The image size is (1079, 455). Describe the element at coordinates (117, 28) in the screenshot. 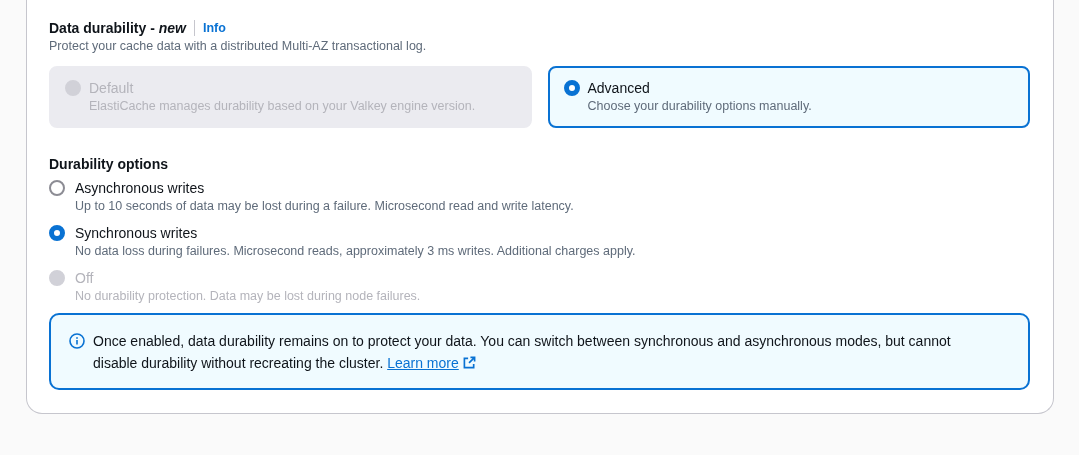

I see `section-title: Data durability - new` at that location.